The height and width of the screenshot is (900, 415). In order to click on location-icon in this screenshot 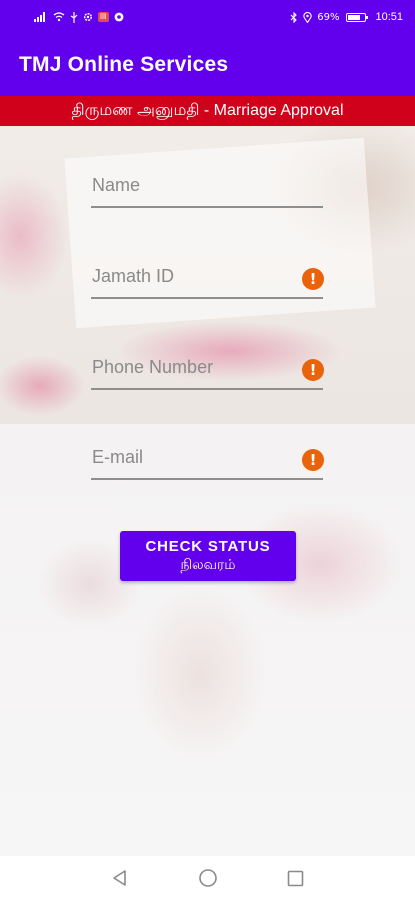, I will do `click(307, 17)`.